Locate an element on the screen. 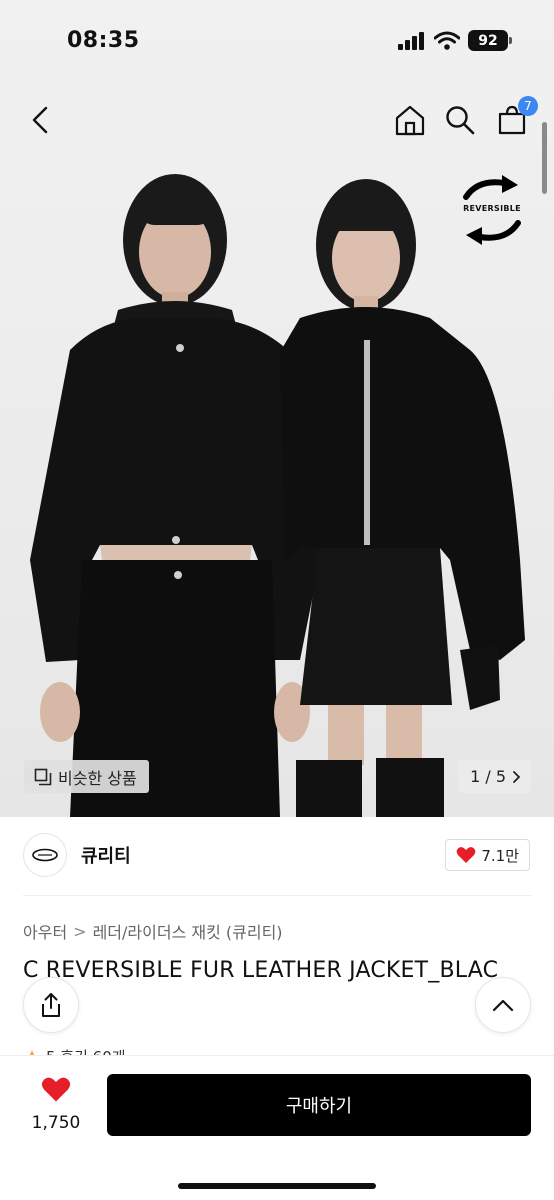  similar-products-button: 비슷한 상품 is located at coordinates (86, 776).